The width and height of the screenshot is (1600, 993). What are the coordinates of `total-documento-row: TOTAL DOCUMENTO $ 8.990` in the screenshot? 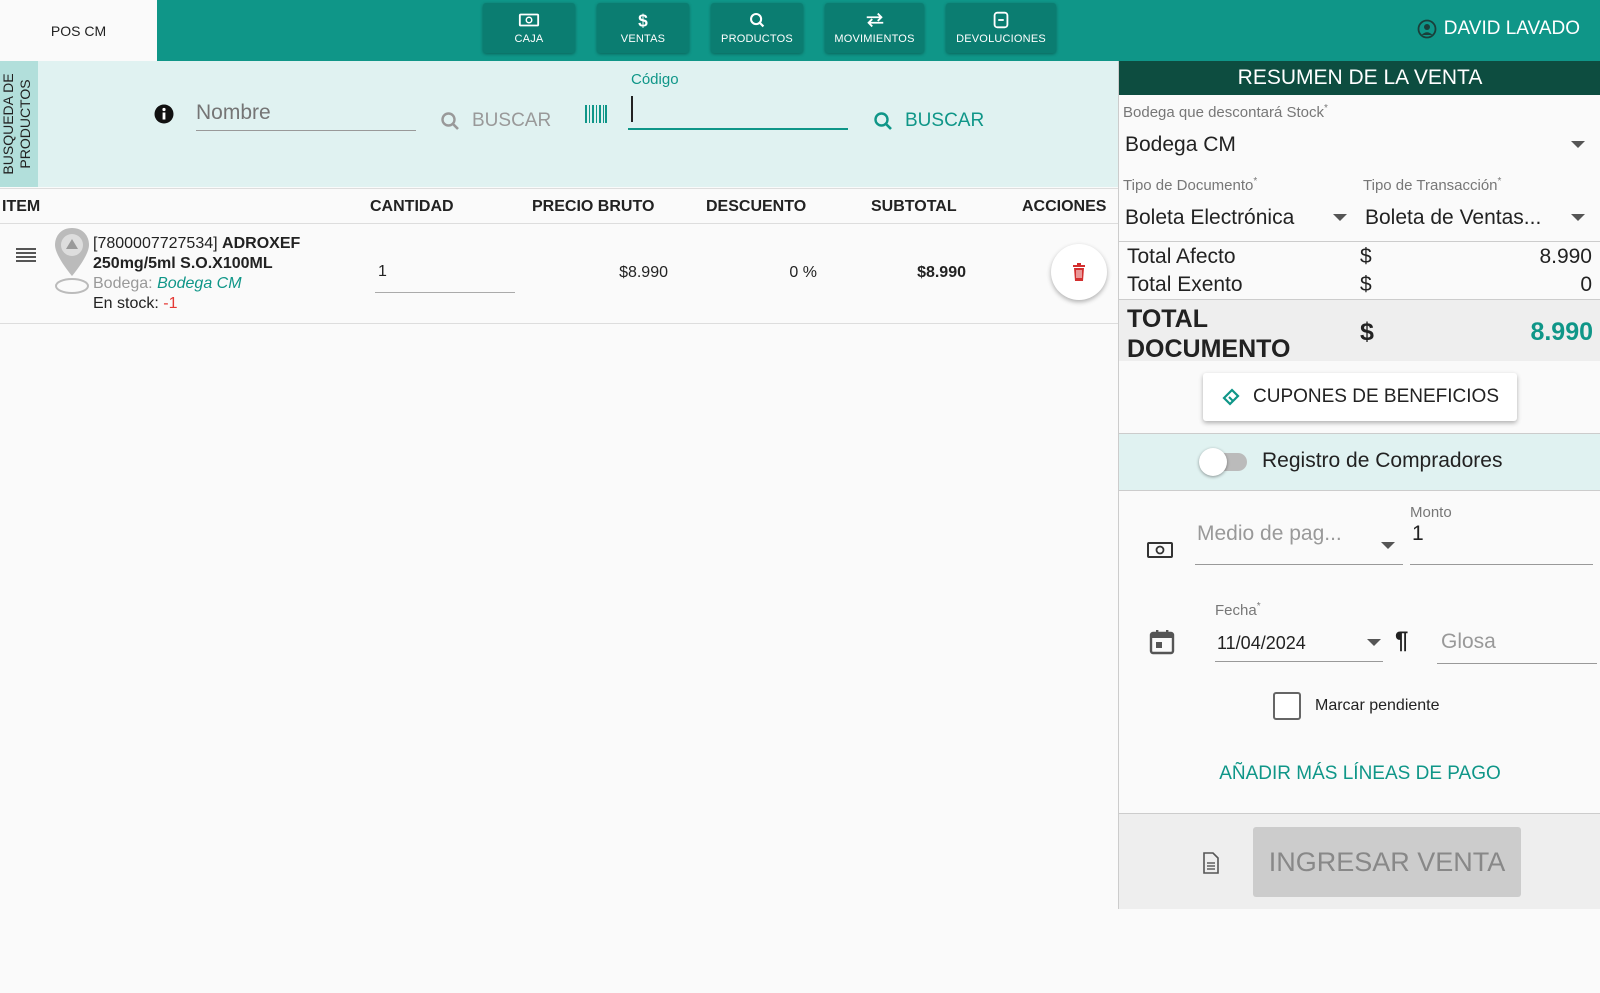 It's located at (1359, 331).